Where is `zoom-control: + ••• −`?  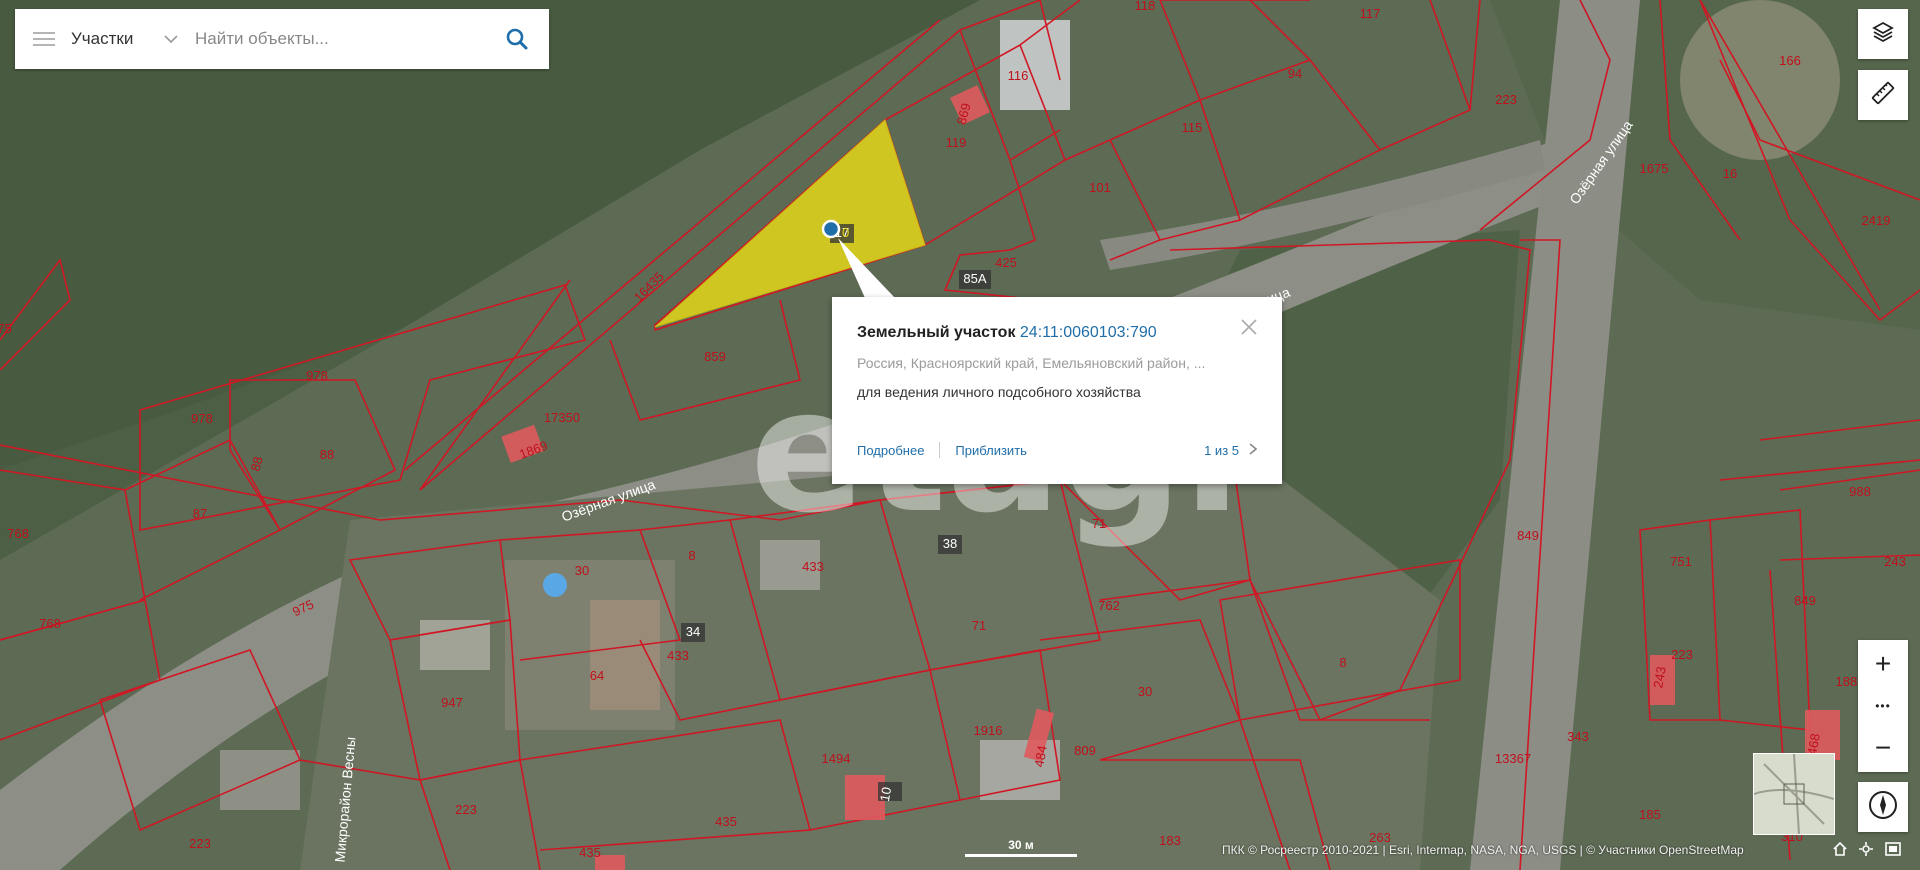 zoom-control: + ••• − is located at coordinates (1883, 706).